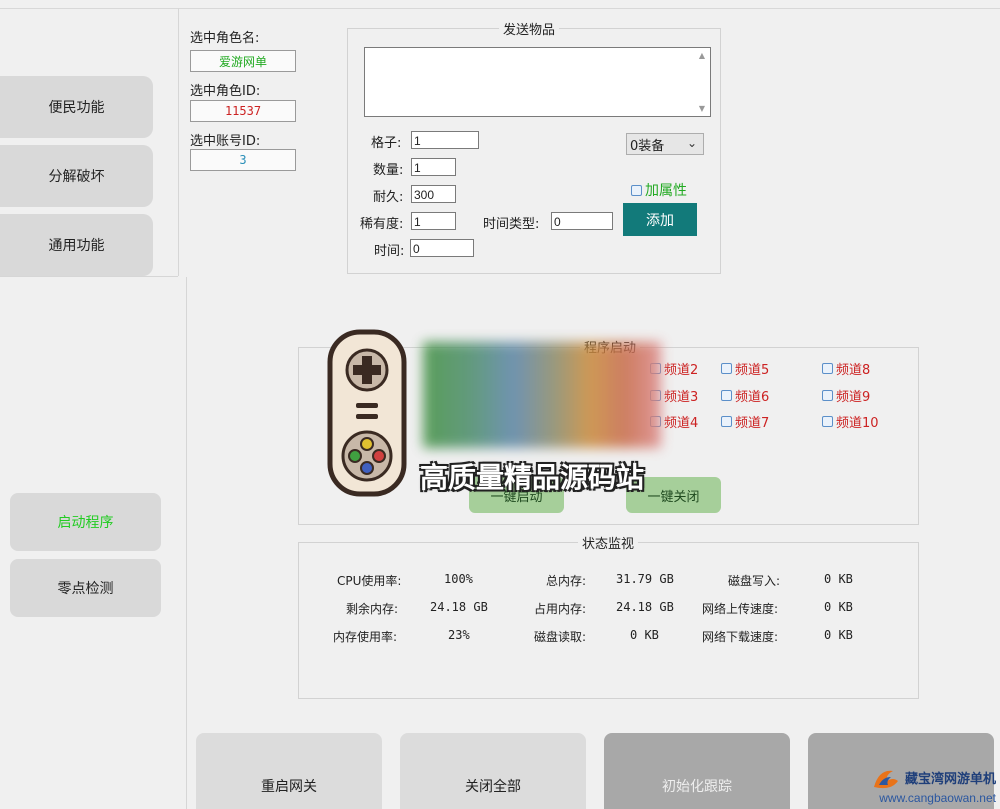  I want to click on disk-write-value: 0 KB, so click(838, 579).